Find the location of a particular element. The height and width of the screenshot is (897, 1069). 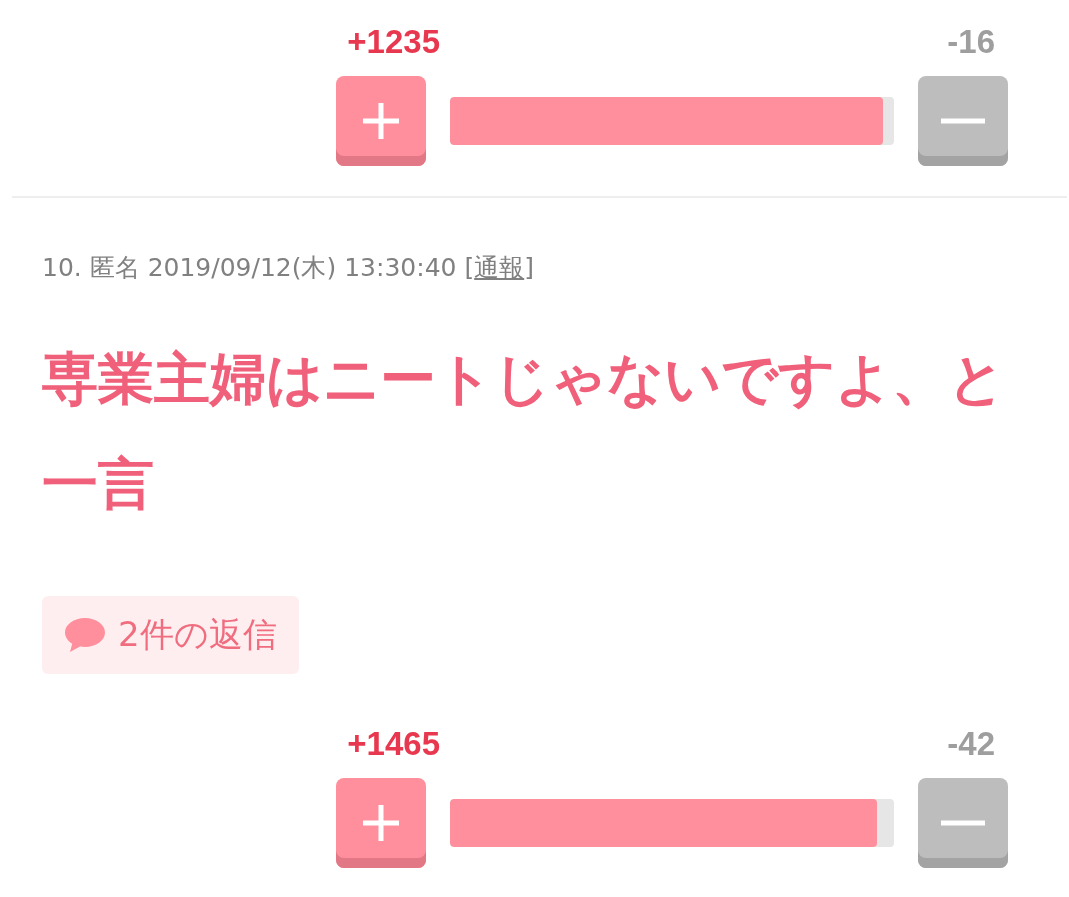

minus-count: -16 is located at coordinates (971, 42).